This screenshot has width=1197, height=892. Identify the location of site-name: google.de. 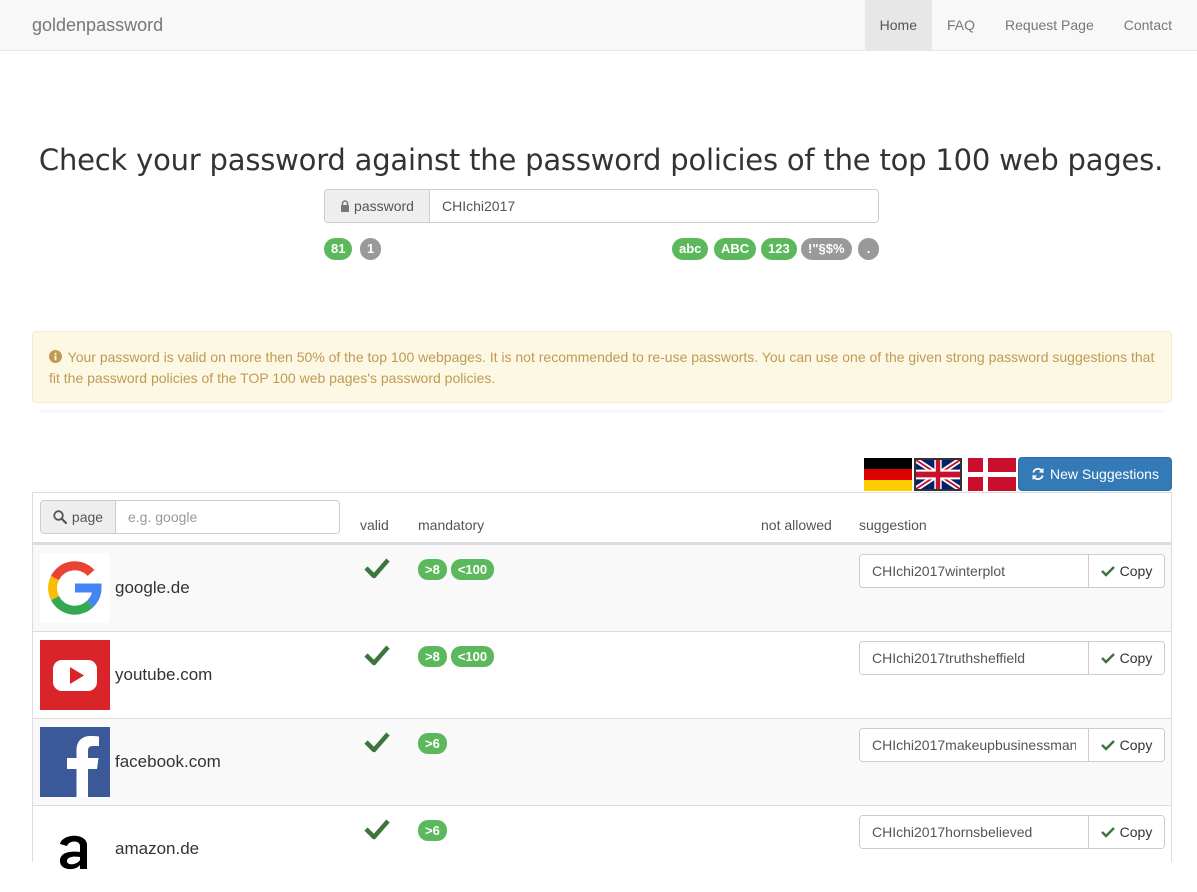
(152, 587).